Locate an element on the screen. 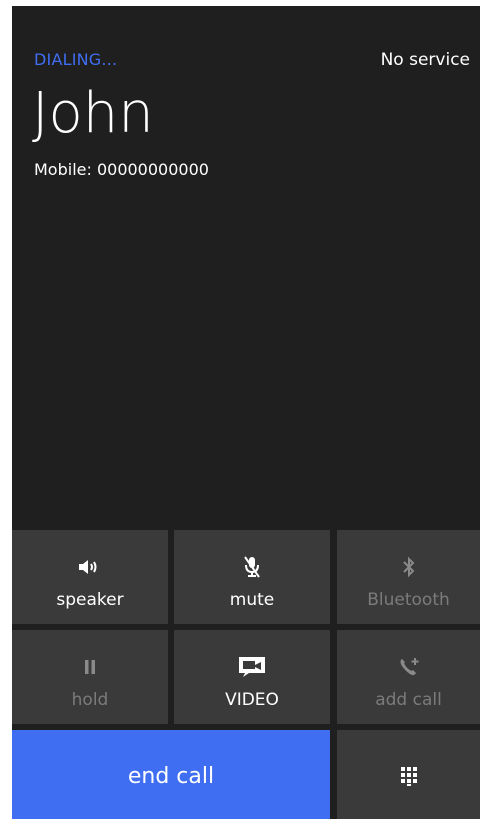 The height and width of the screenshot is (819, 480). speaker-button: speaker is located at coordinates (90, 577).